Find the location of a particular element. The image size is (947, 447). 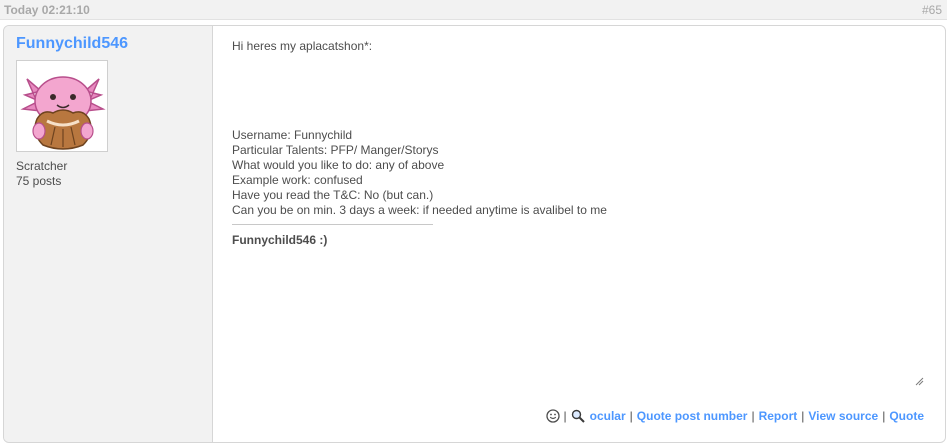

report-link: Report is located at coordinates (778, 416).